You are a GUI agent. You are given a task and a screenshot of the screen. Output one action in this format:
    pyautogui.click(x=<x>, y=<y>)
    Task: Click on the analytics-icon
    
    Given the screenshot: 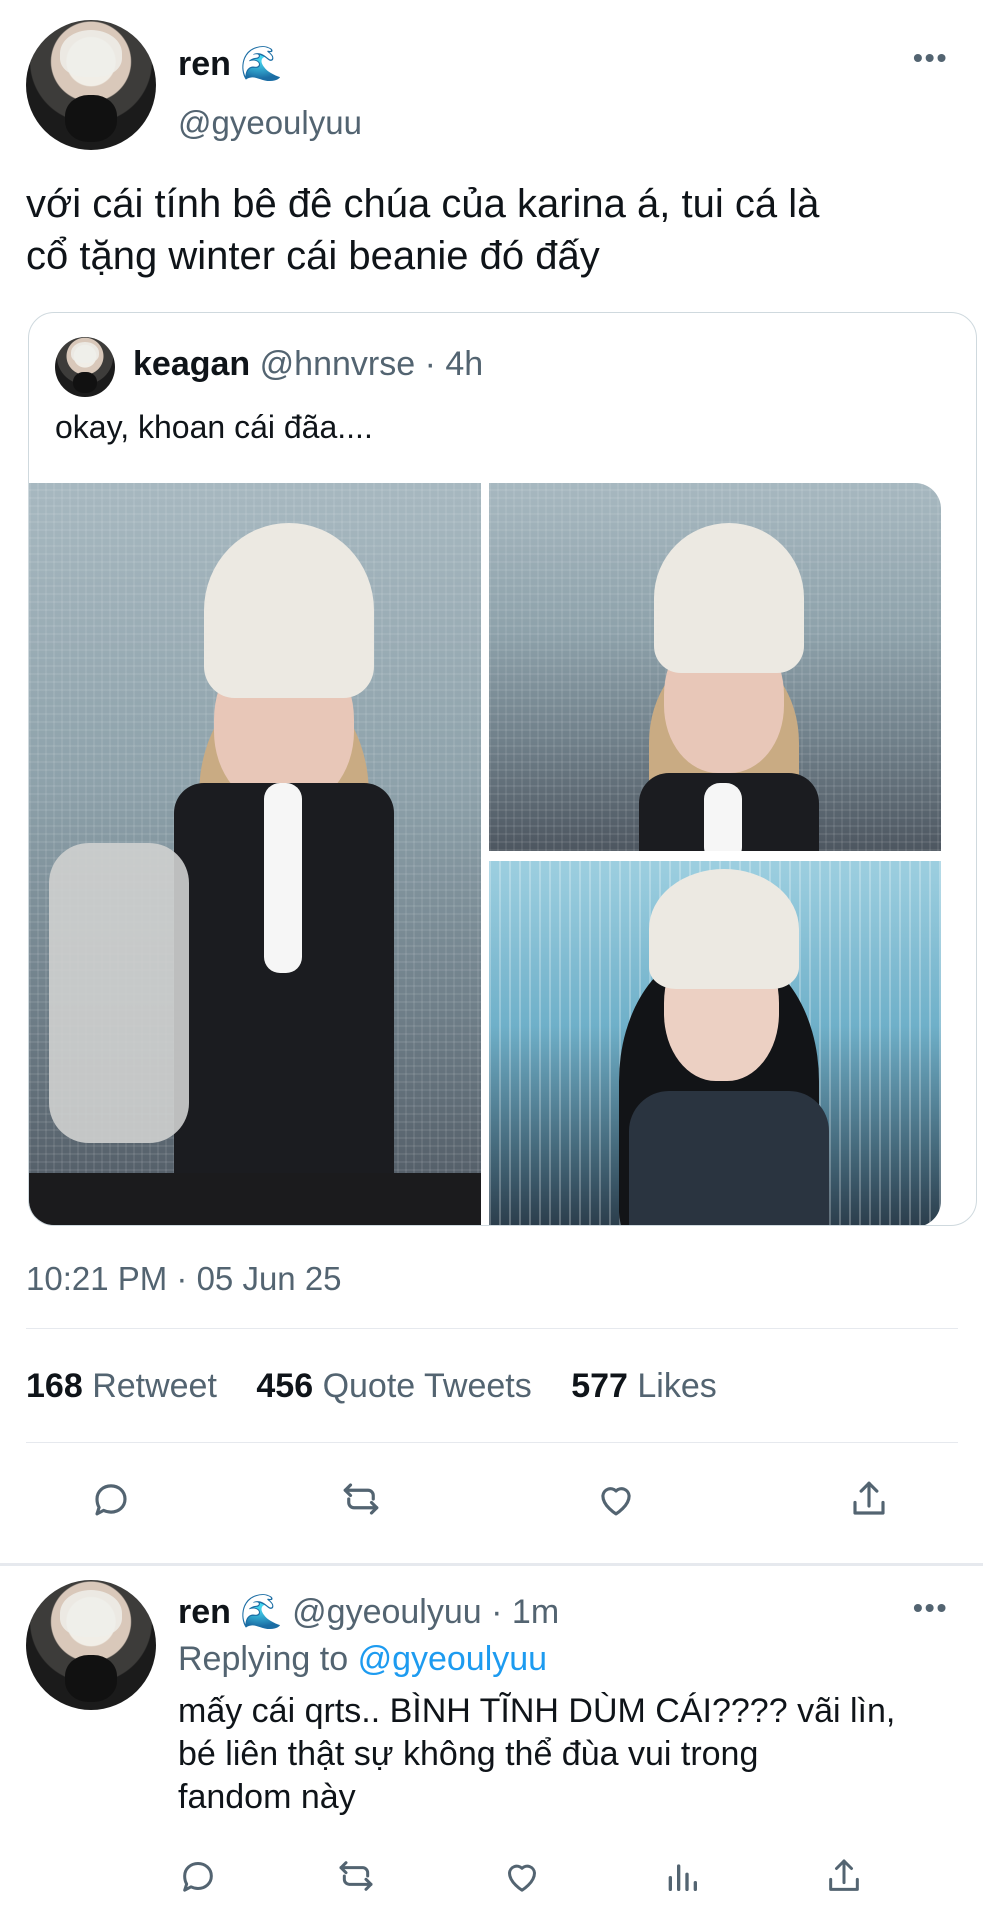 What is the action you would take?
    pyautogui.click(x=682, y=1876)
    